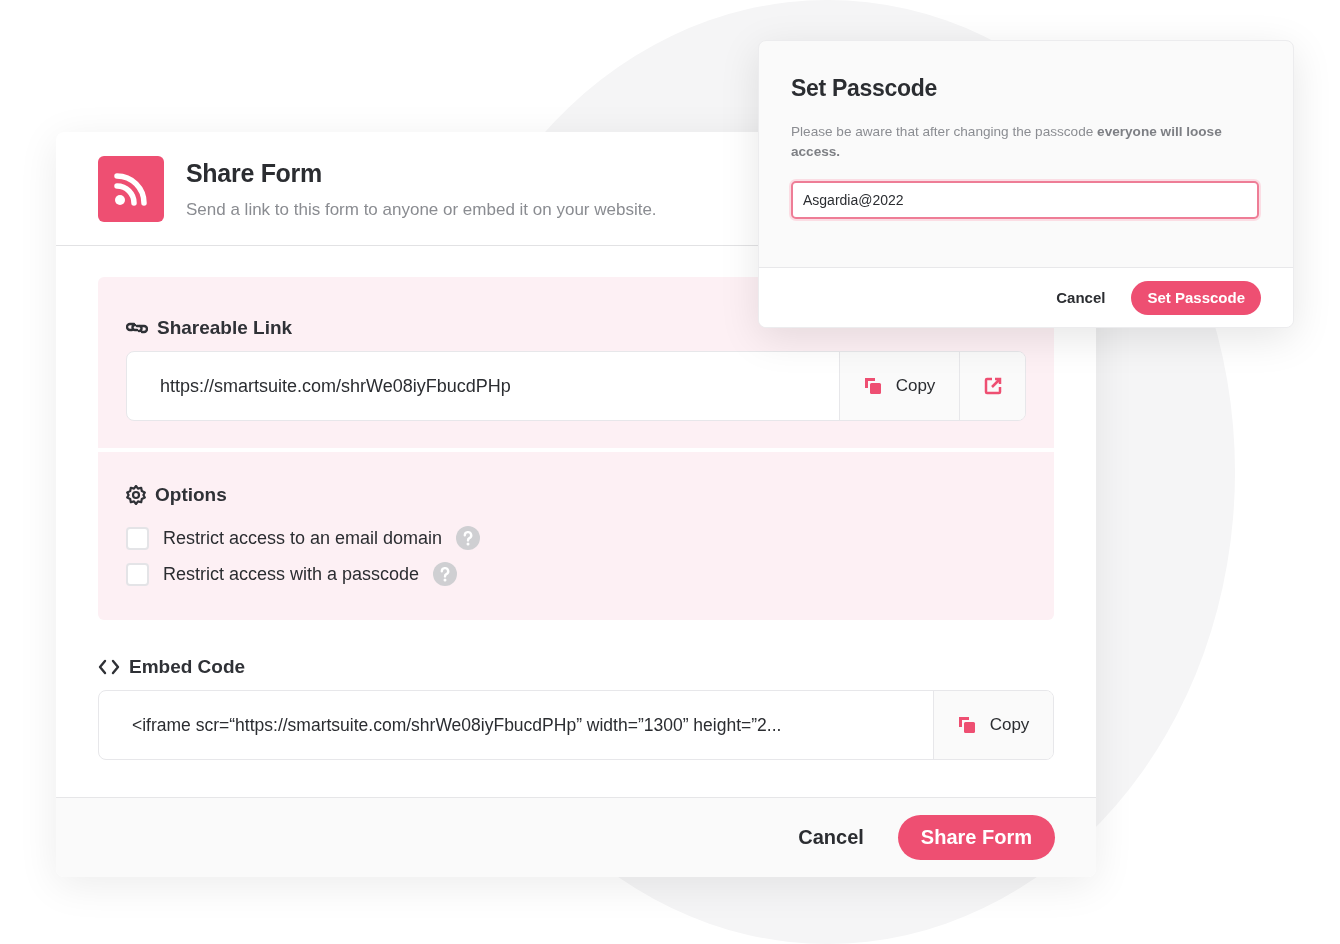  Describe the element at coordinates (136, 495) in the screenshot. I see `gear-icon` at that location.